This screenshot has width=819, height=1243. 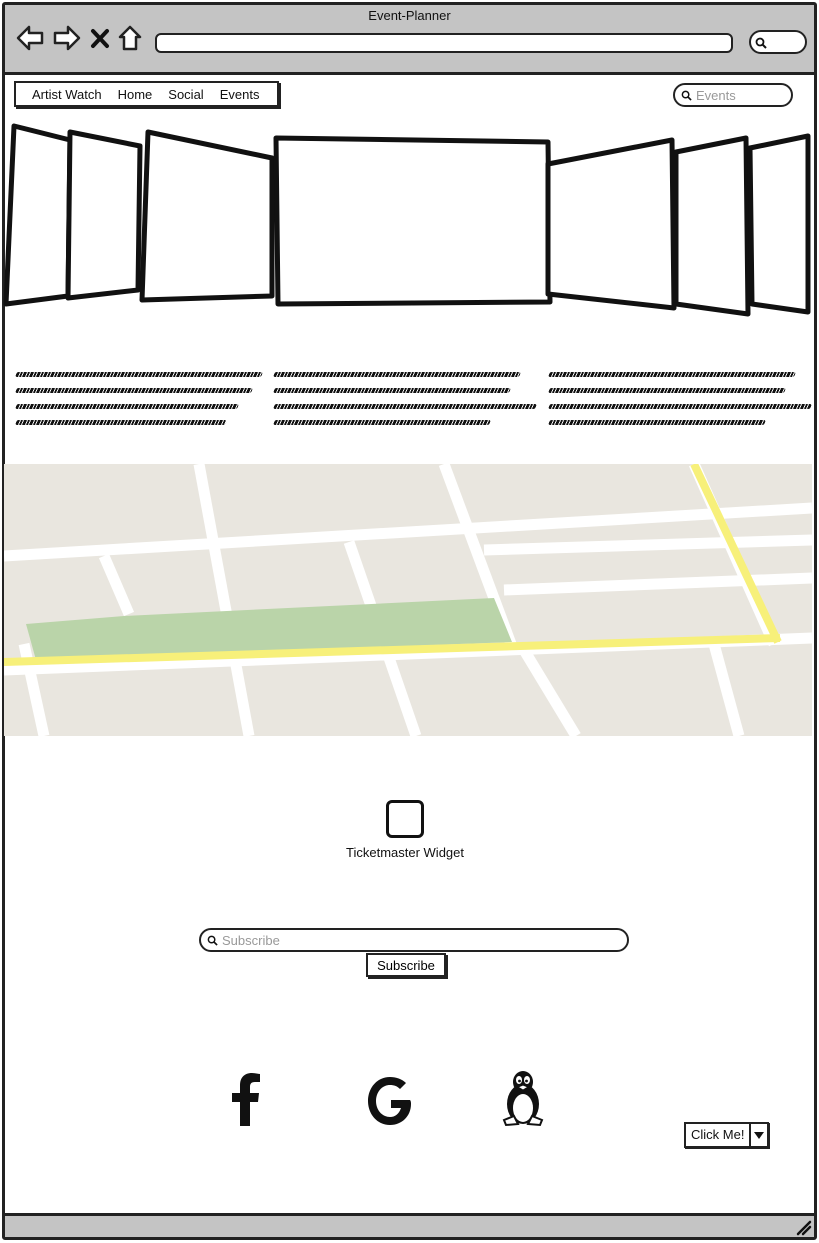 I want to click on subscribe-input, so click(x=424, y=940).